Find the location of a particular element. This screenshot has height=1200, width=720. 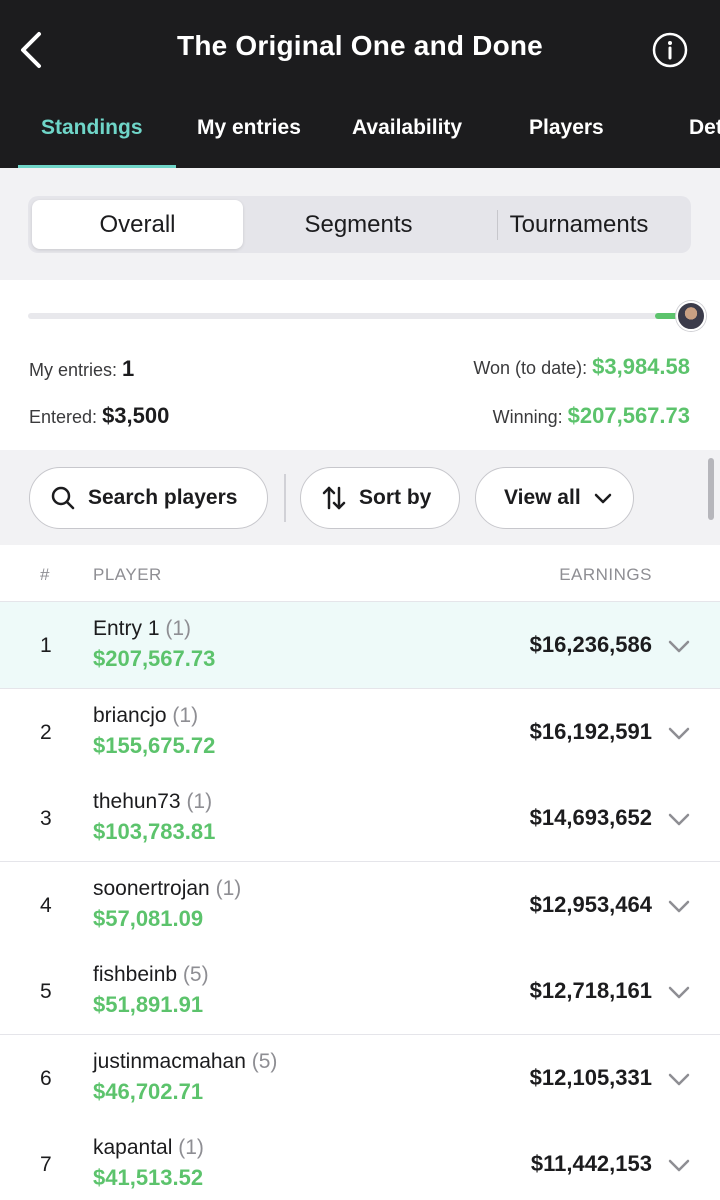

row-player: fishbeinb (5) is located at coordinates (151, 975).